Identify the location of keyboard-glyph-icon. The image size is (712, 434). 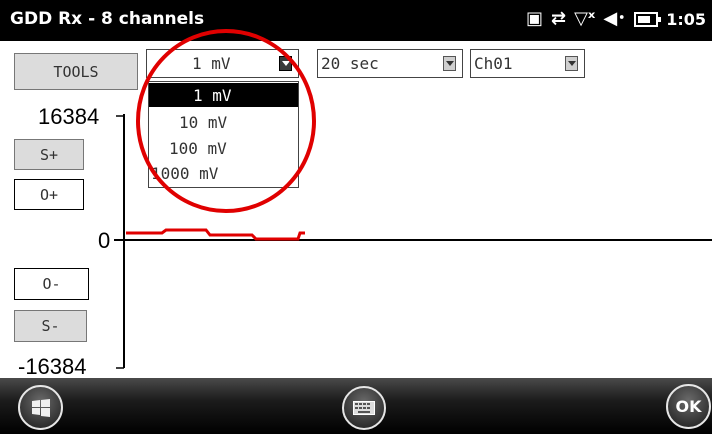
(364, 408).